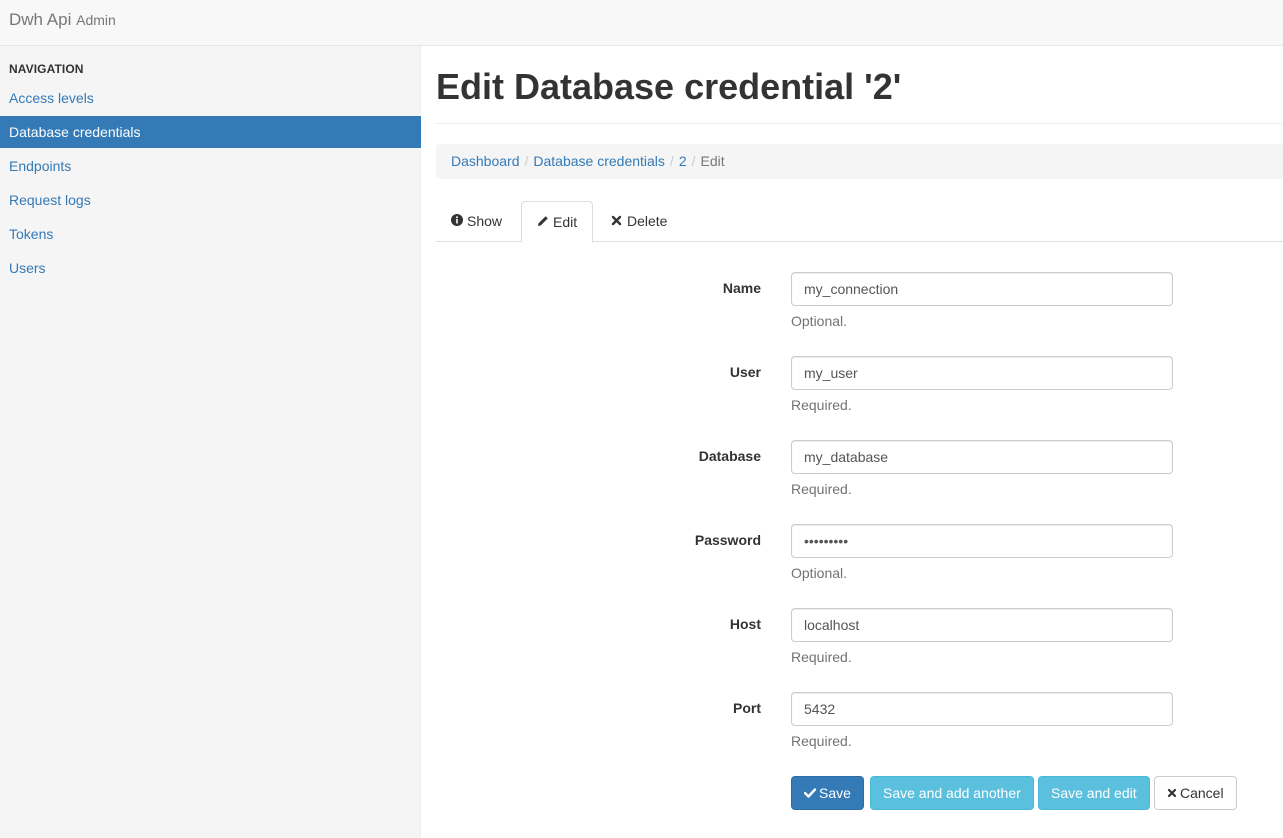  I want to click on name-label: Name, so click(741, 288).